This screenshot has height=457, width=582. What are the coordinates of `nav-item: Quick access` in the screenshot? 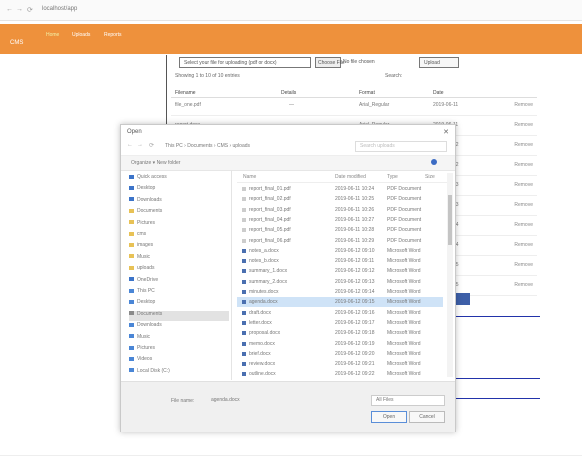 It's located at (179, 179).